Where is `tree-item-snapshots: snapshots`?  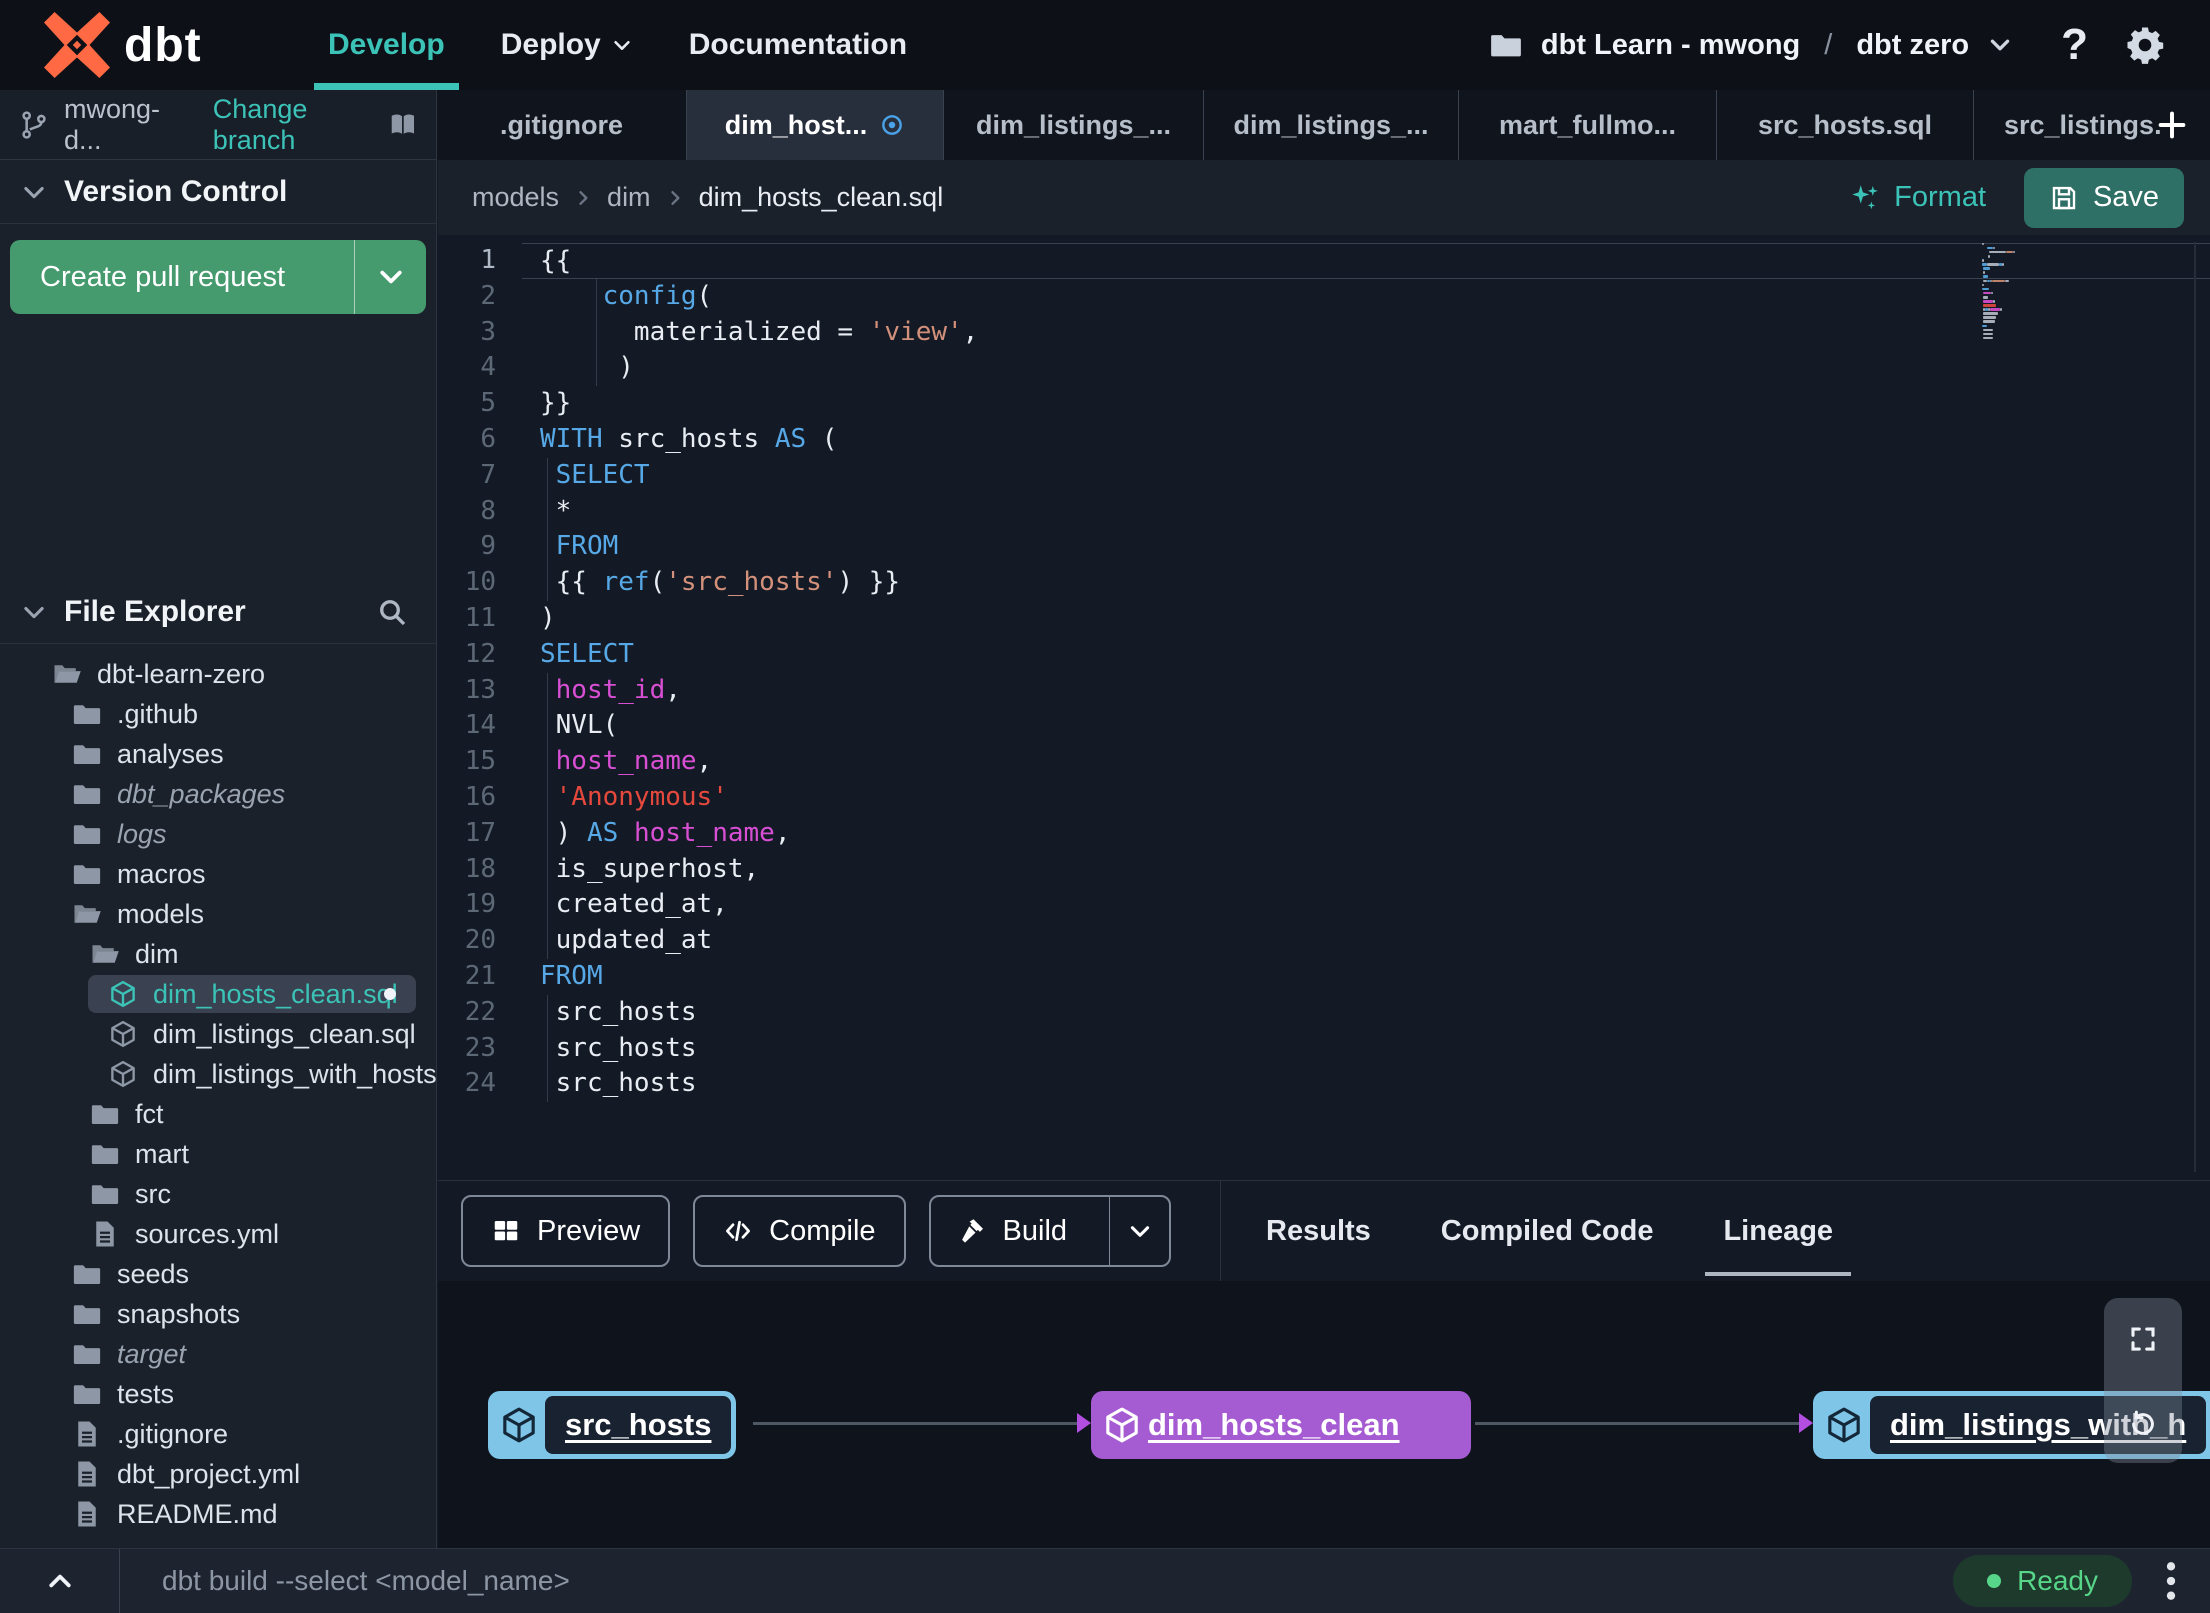
tree-item-snapshots: snapshots is located at coordinates (218, 1314).